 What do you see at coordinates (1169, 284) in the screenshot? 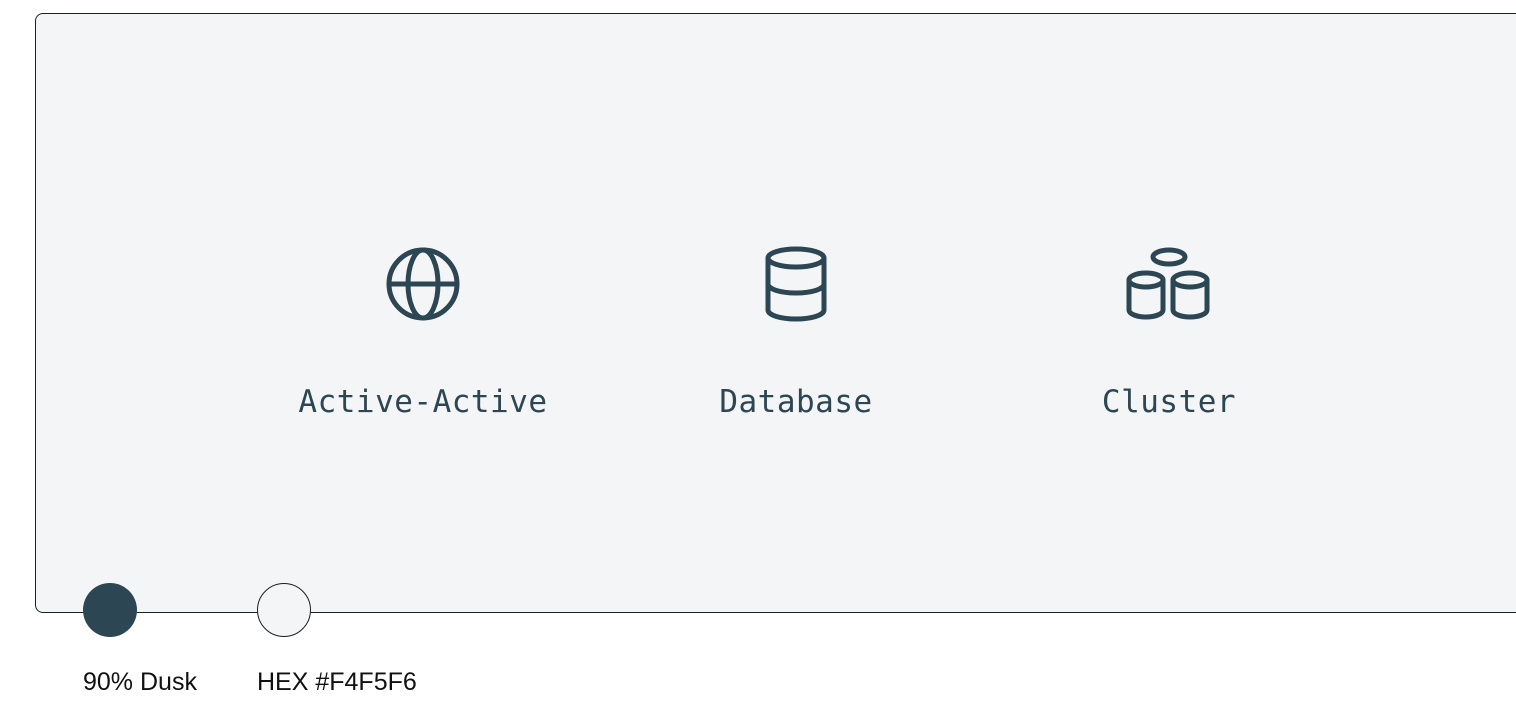
I see `cluster-icon` at bounding box center [1169, 284].